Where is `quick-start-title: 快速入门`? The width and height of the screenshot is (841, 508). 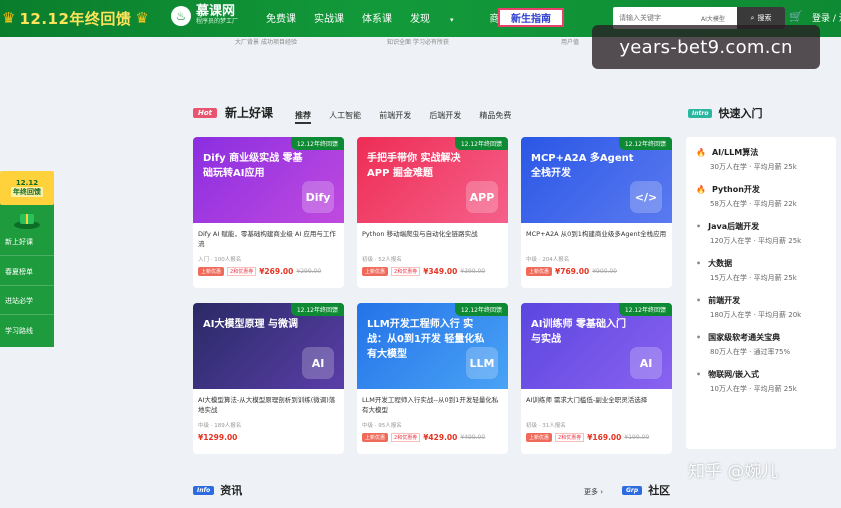 quick-start-title: 快速入门 is located at coordinates (740, 113).